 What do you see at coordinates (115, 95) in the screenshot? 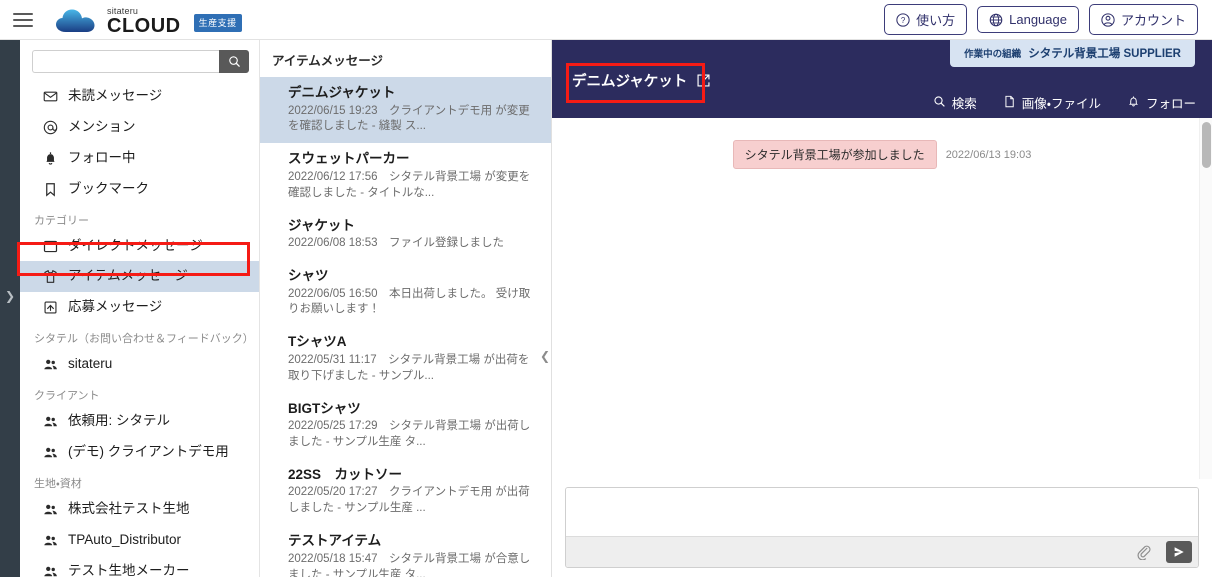
I see `sidebar-item-label: 未読メッセージ` at bounding box center [115, 95].